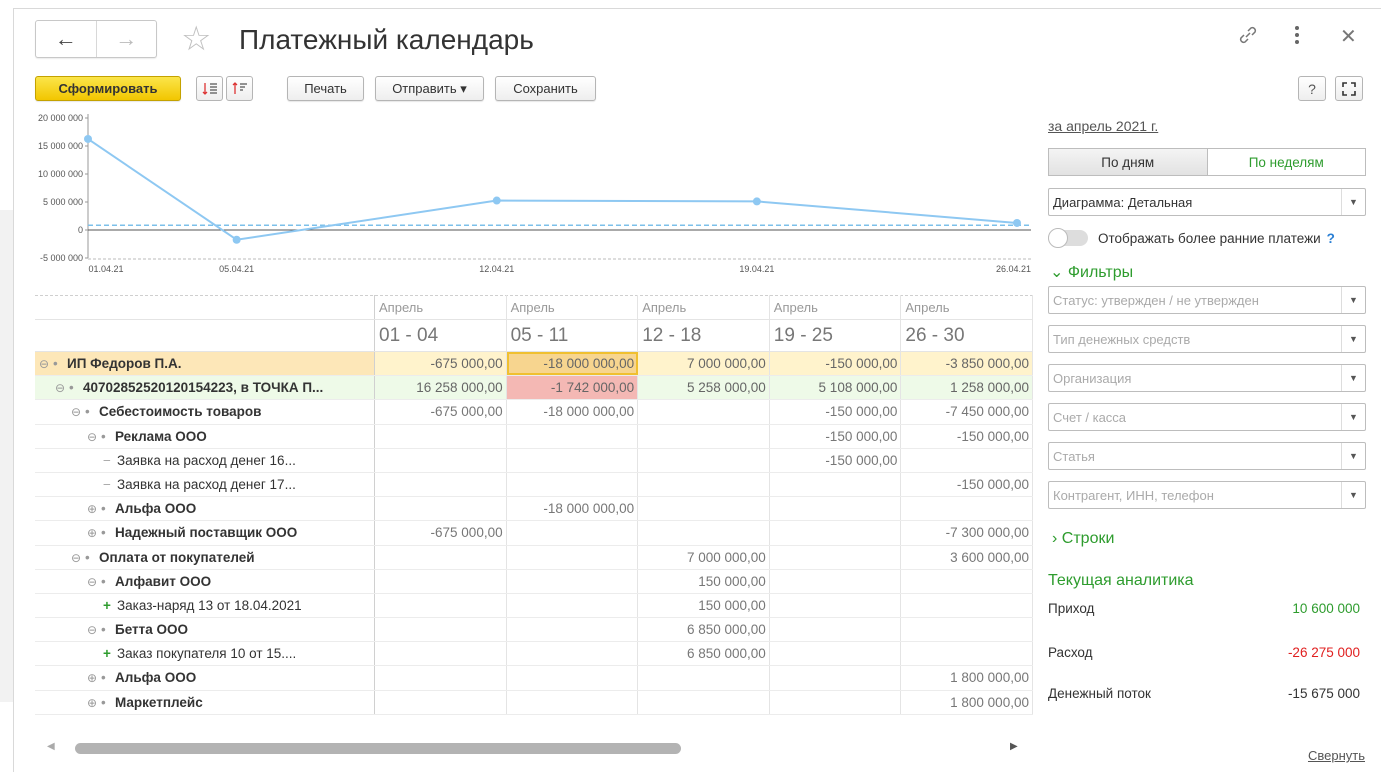 The width and height of the screenshot is (1383, 772). Describe the element at coordinates (1349, 88) in the screenshot. I see `fullscreen-icon` at that location.